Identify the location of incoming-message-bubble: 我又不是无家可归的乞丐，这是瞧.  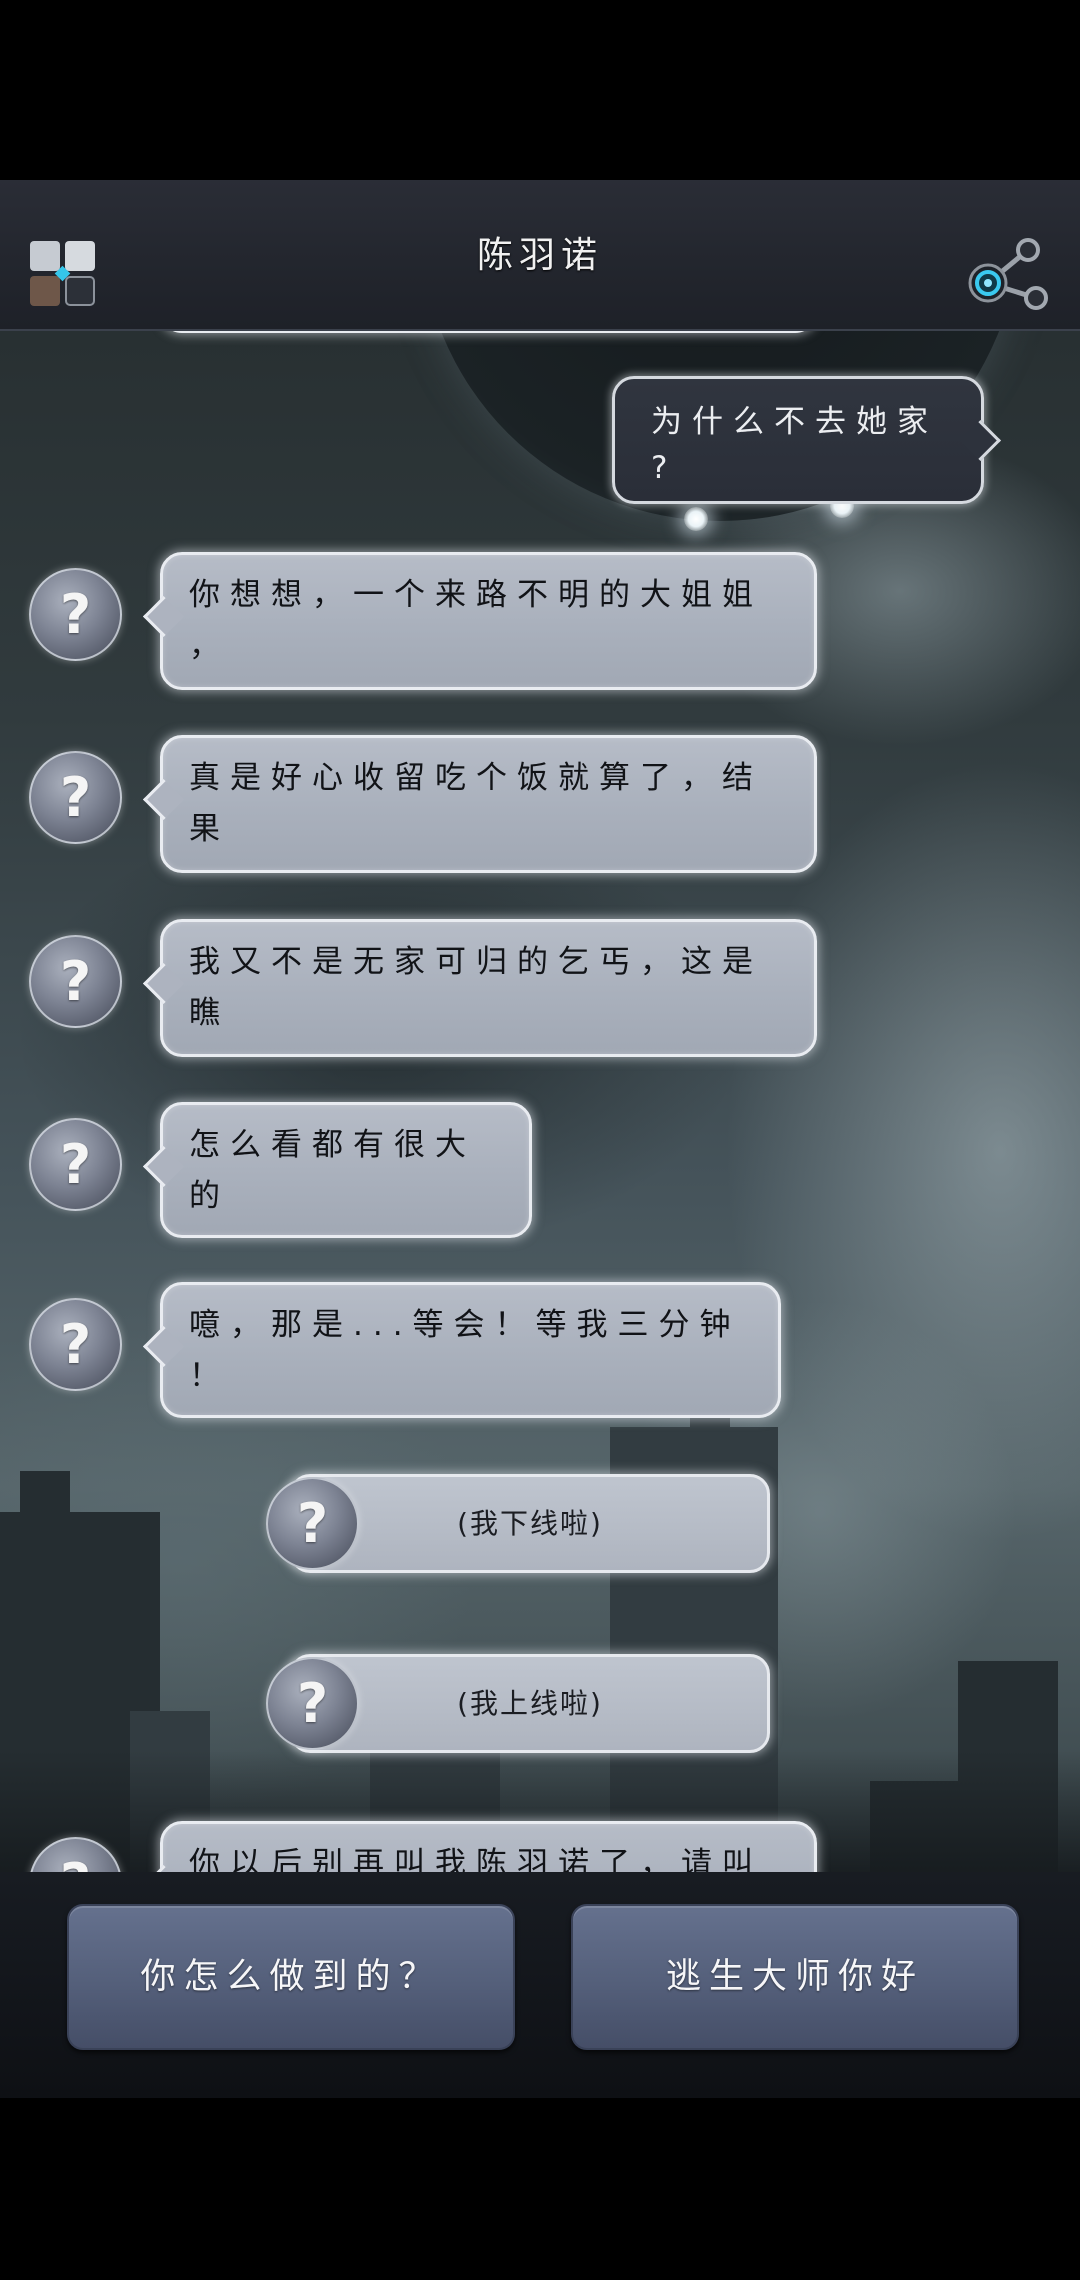
(479, 988).